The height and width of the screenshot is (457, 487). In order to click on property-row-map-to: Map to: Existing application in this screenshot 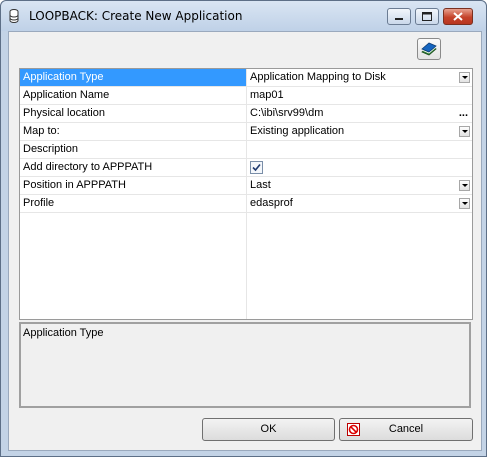, I will do `click(246, 132)`.